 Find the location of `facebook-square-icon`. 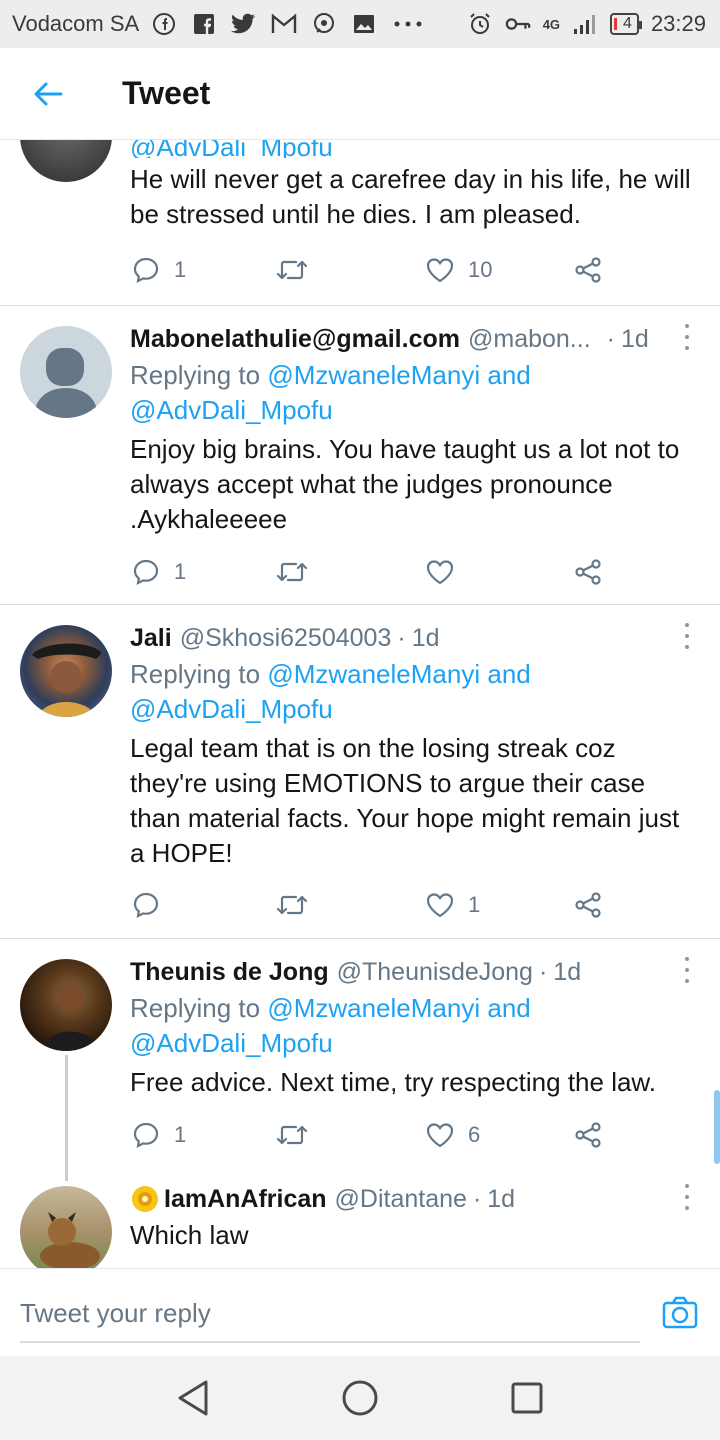

facebook-square-icon is located at coordinates (204, 24).